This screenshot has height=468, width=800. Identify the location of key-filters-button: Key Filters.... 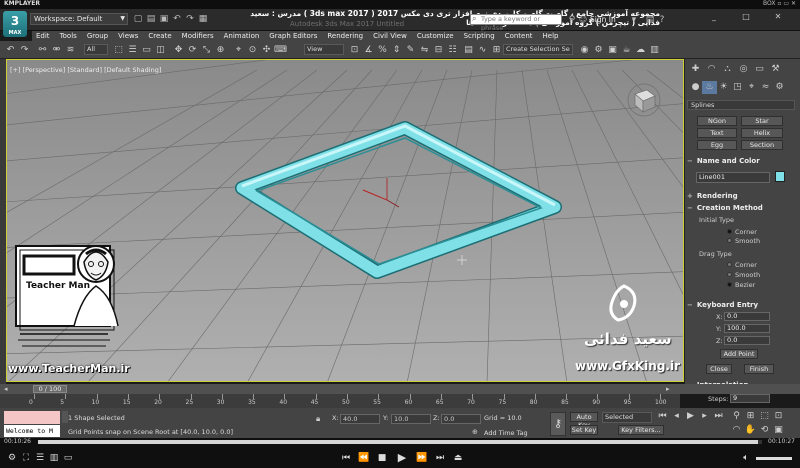
(641, 430).